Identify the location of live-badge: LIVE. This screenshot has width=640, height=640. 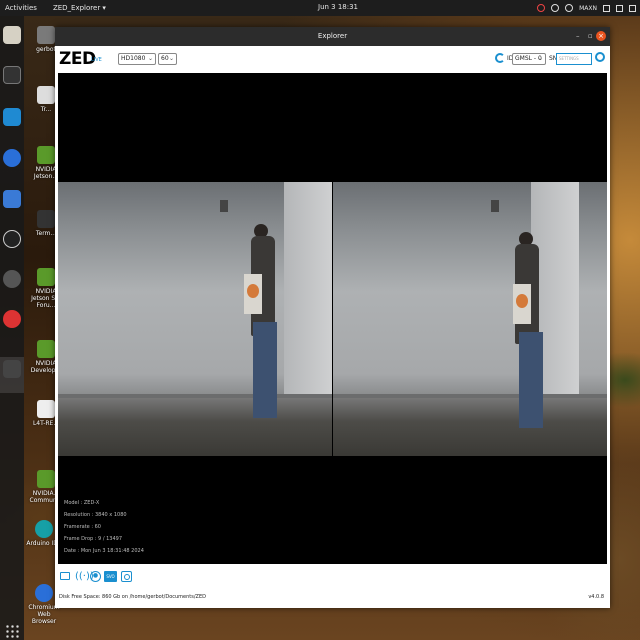
(96, 60).